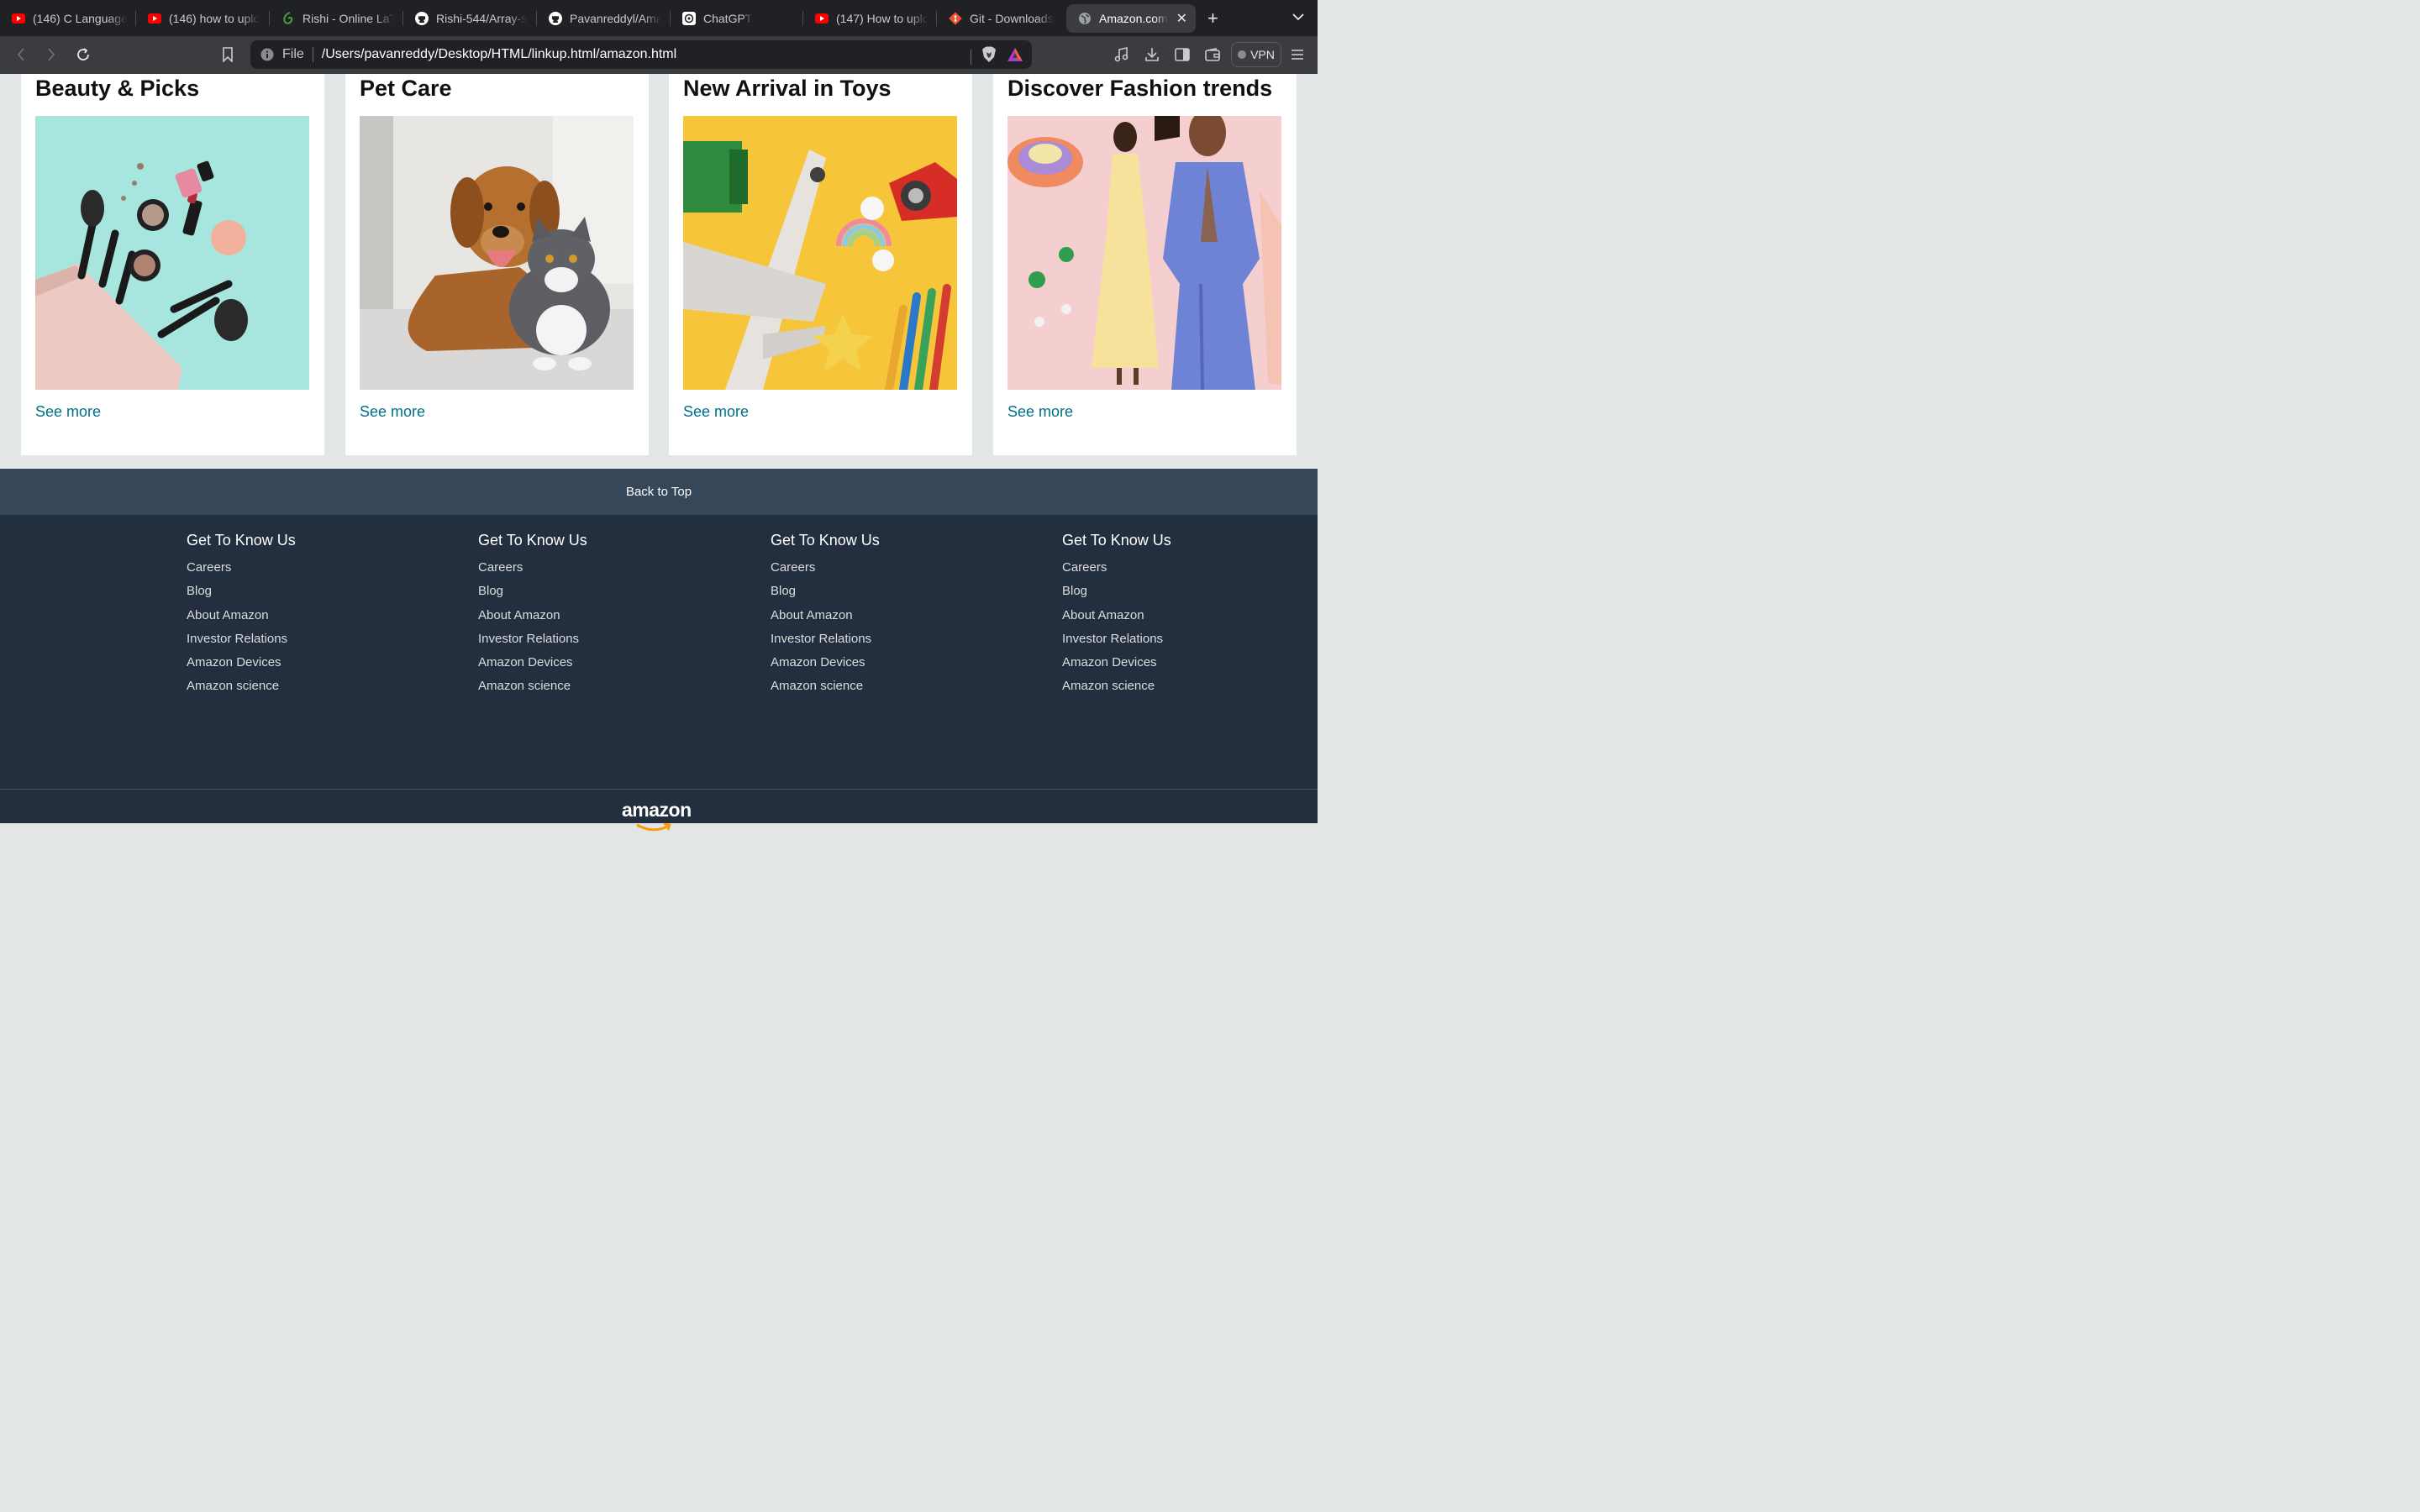 This screenshot has width=2420, height=1512. Describe the element at coordinates (820, 253) in the screenshot. I see `toys-image` at that location.